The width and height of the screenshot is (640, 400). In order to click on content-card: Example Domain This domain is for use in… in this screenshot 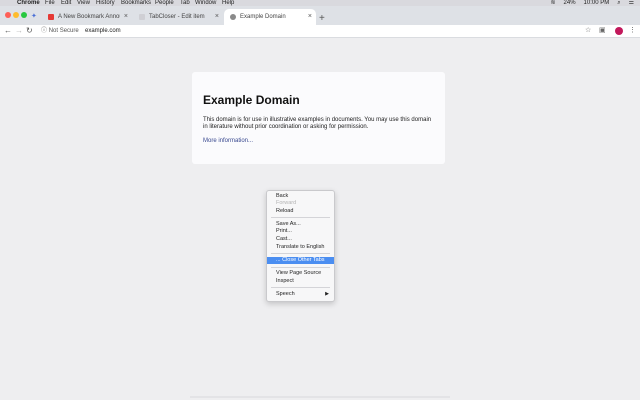, I will do `click(318, 118)`.